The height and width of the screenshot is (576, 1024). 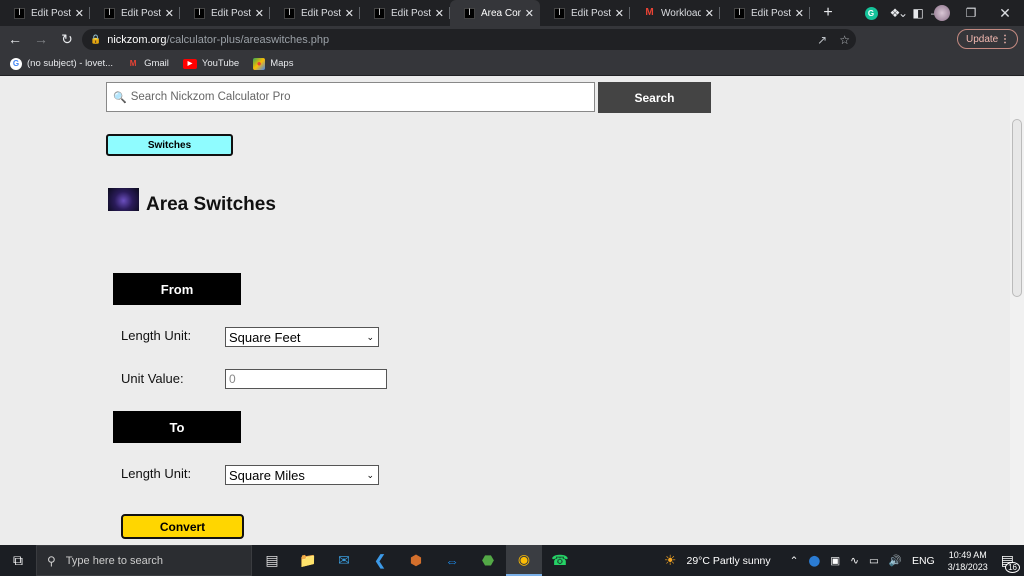 What do you see at coordinates (670, 560) in the screenshot?
I see `weather-icon: ☀` at bounding box center [670, 560].